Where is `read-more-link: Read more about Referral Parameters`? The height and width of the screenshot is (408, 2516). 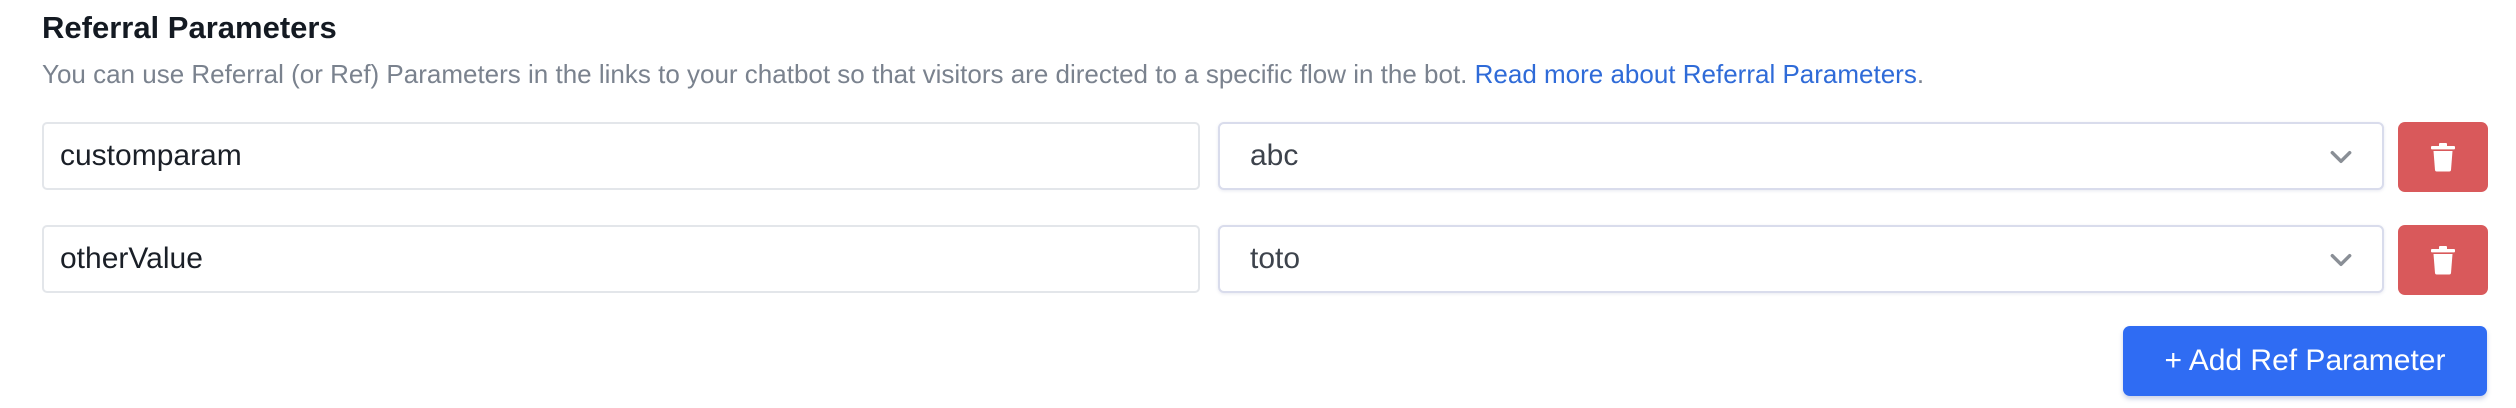 read-more-link: Read more about Referral Parameters is located at coordinates (1696, 74).